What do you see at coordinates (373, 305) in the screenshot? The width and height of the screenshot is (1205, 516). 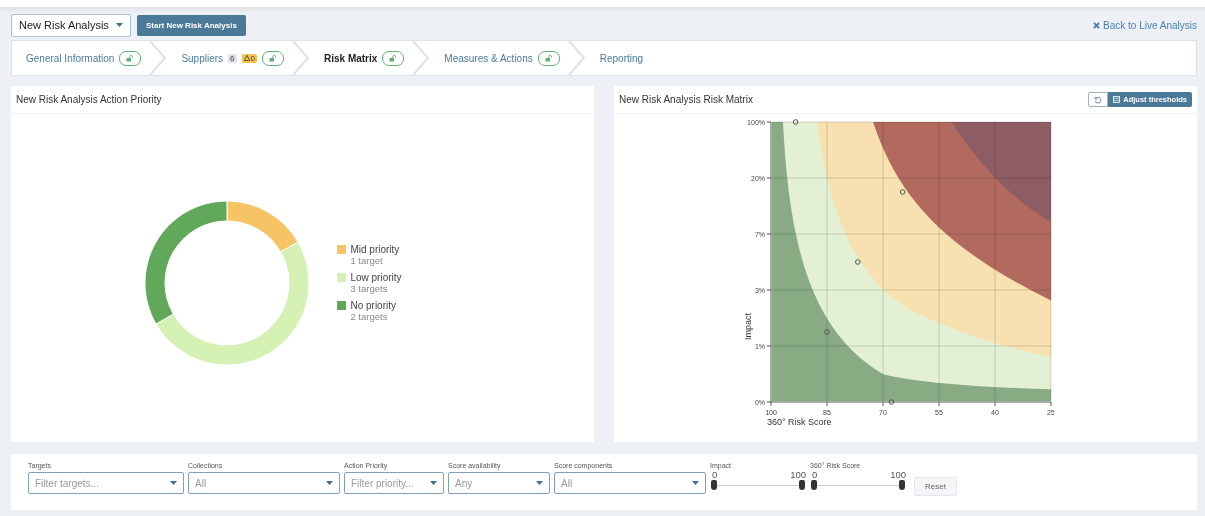 I see `legend-label: No priority` at bounding box center [373, 305].